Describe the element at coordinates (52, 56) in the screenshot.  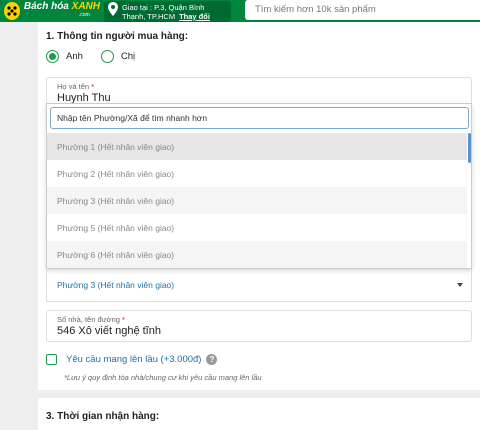
I see `radio-anh` at that location.